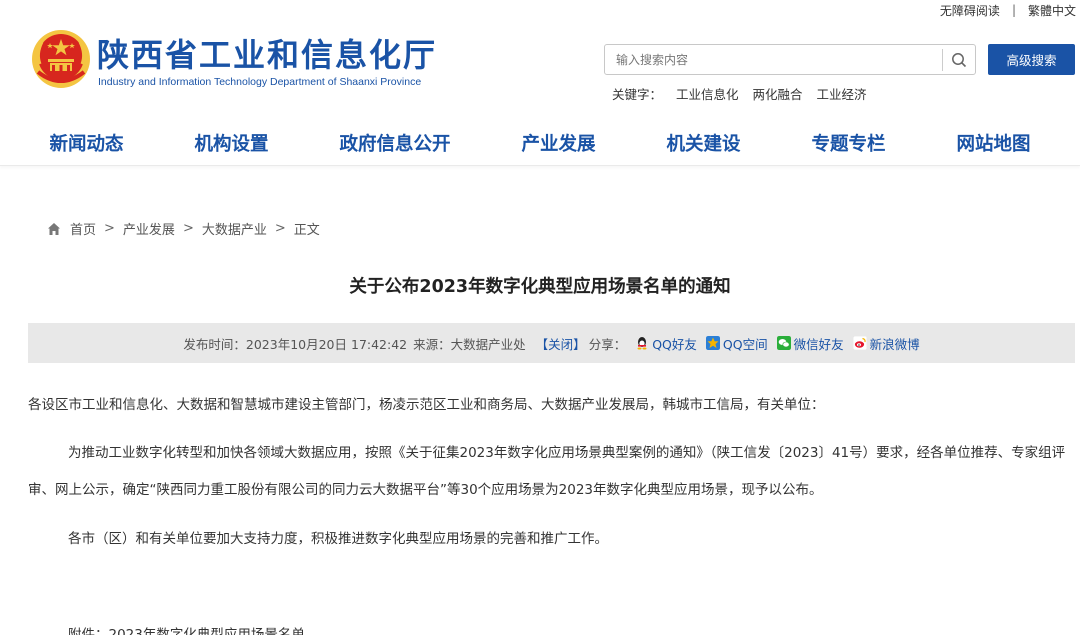 The height and width of the screenshot is (635, 1080). What do you see at coordinates (993, 143) in the screenshot?
I see `nav-item-sitemap: 网站地图` at bounding box center [993, 143].